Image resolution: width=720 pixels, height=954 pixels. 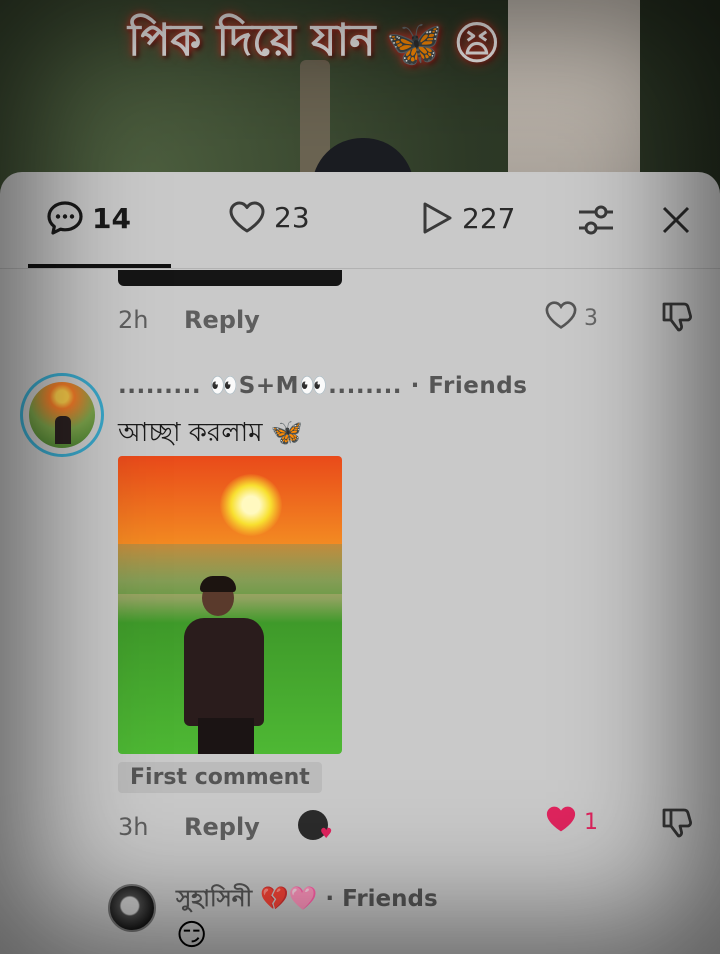 I want to click on previous-like-button: 3, so click(x=571, y=318).